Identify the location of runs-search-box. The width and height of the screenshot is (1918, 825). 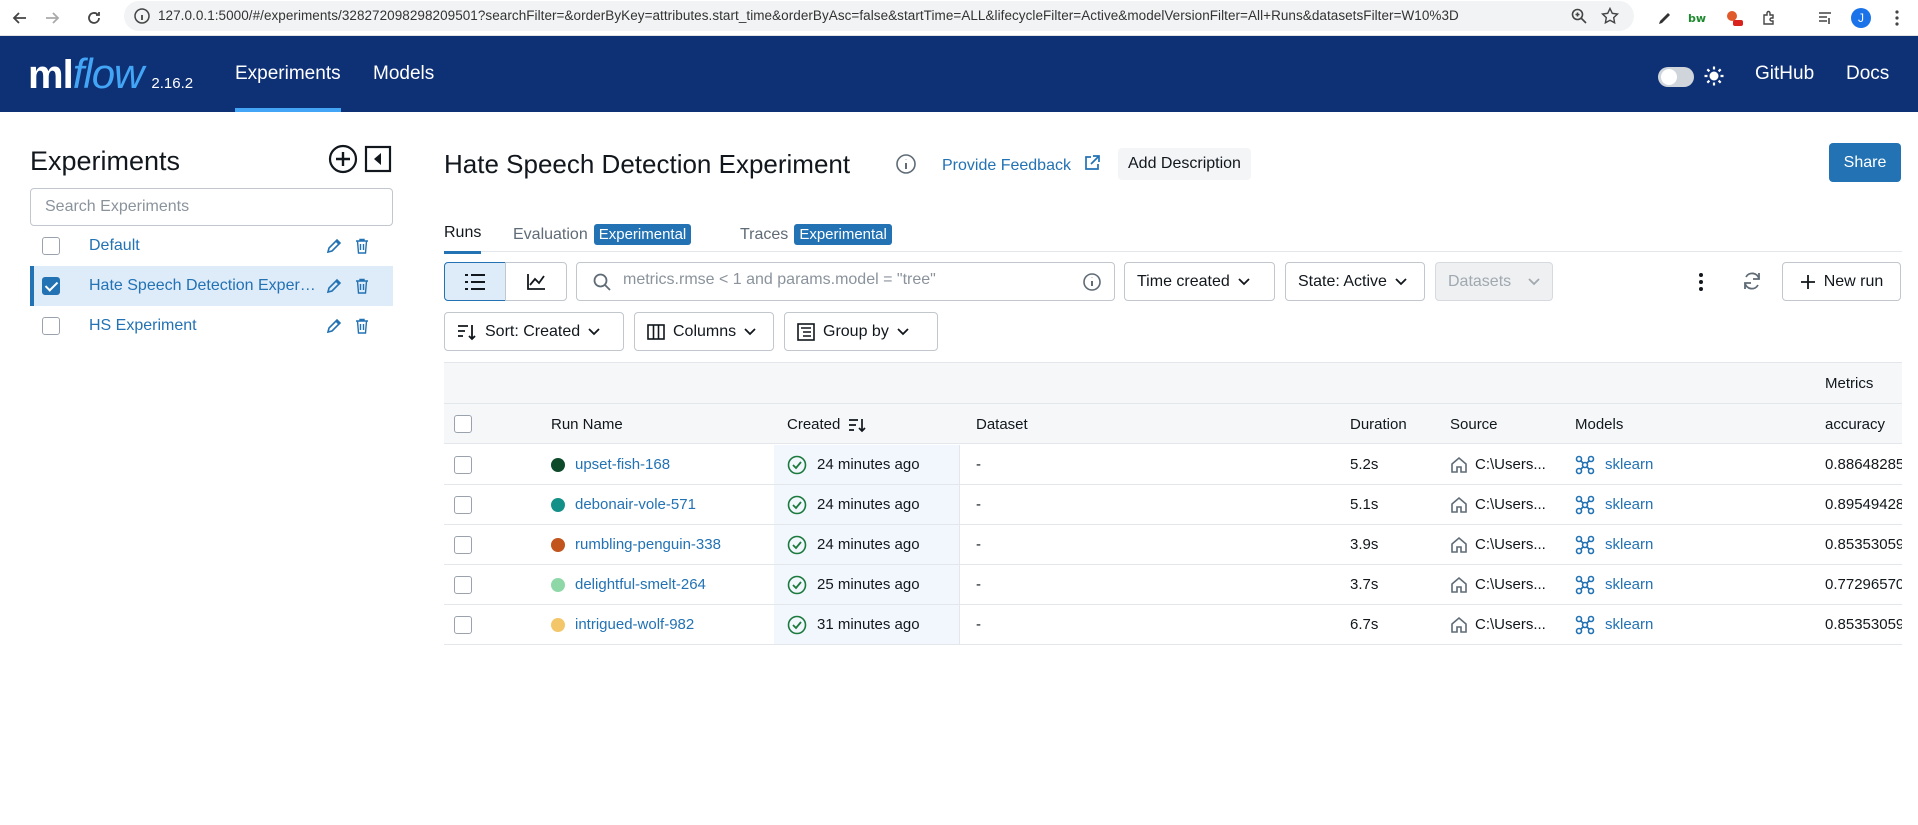
(845, 281).